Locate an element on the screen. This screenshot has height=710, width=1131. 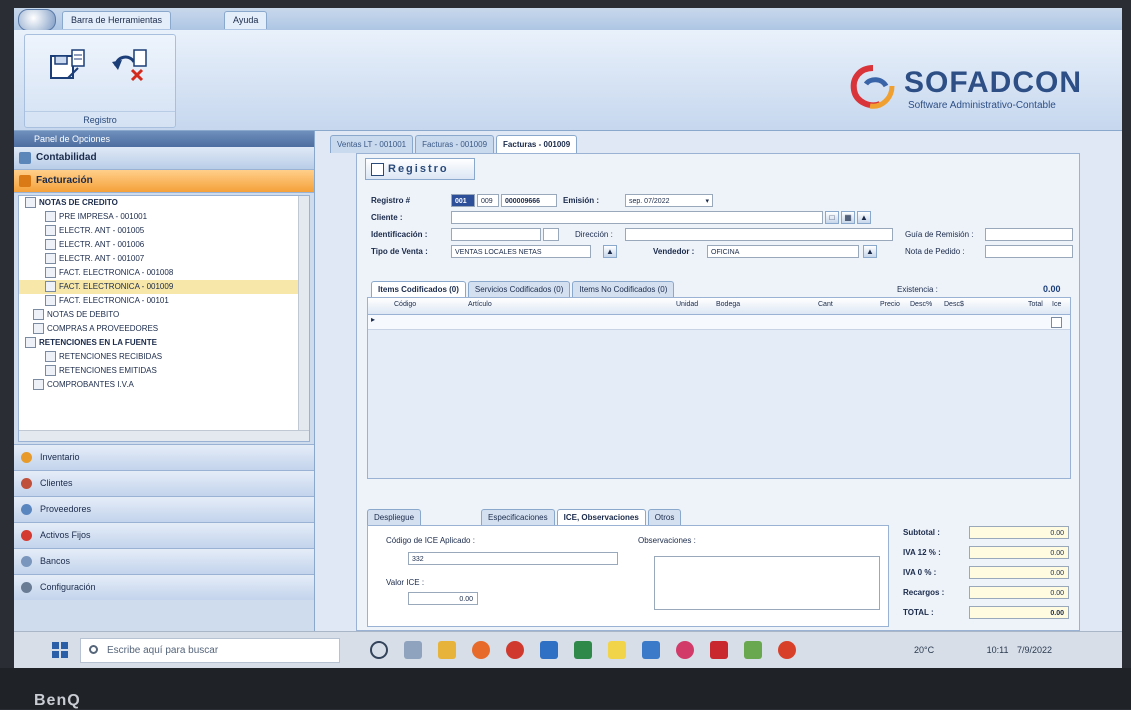
ice-checkbox is located at coordinates (1056, 322).